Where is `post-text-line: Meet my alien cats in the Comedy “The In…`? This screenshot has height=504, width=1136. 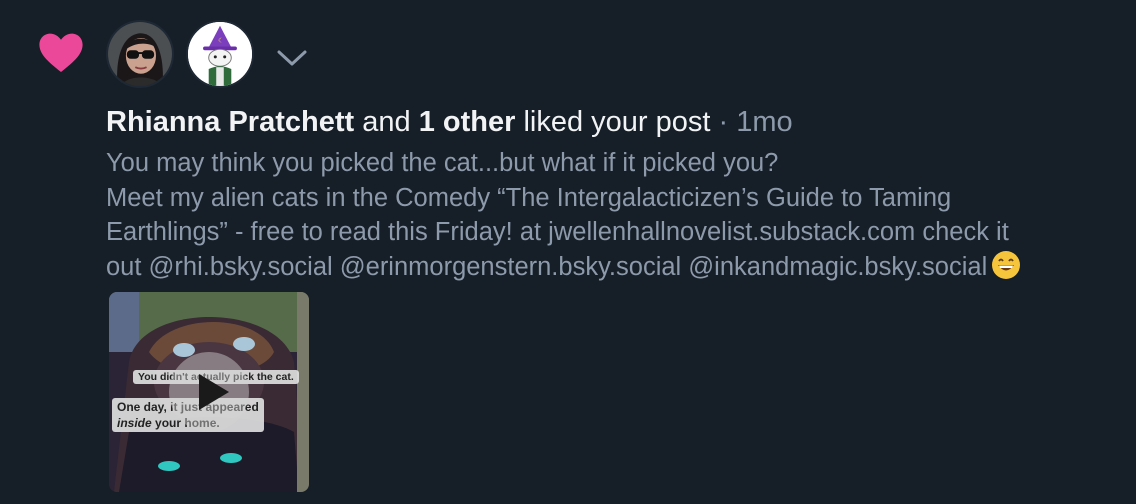 post-text-line: Meet my alien cats in the Comedy “The In… is located at coordinates (529, 197).